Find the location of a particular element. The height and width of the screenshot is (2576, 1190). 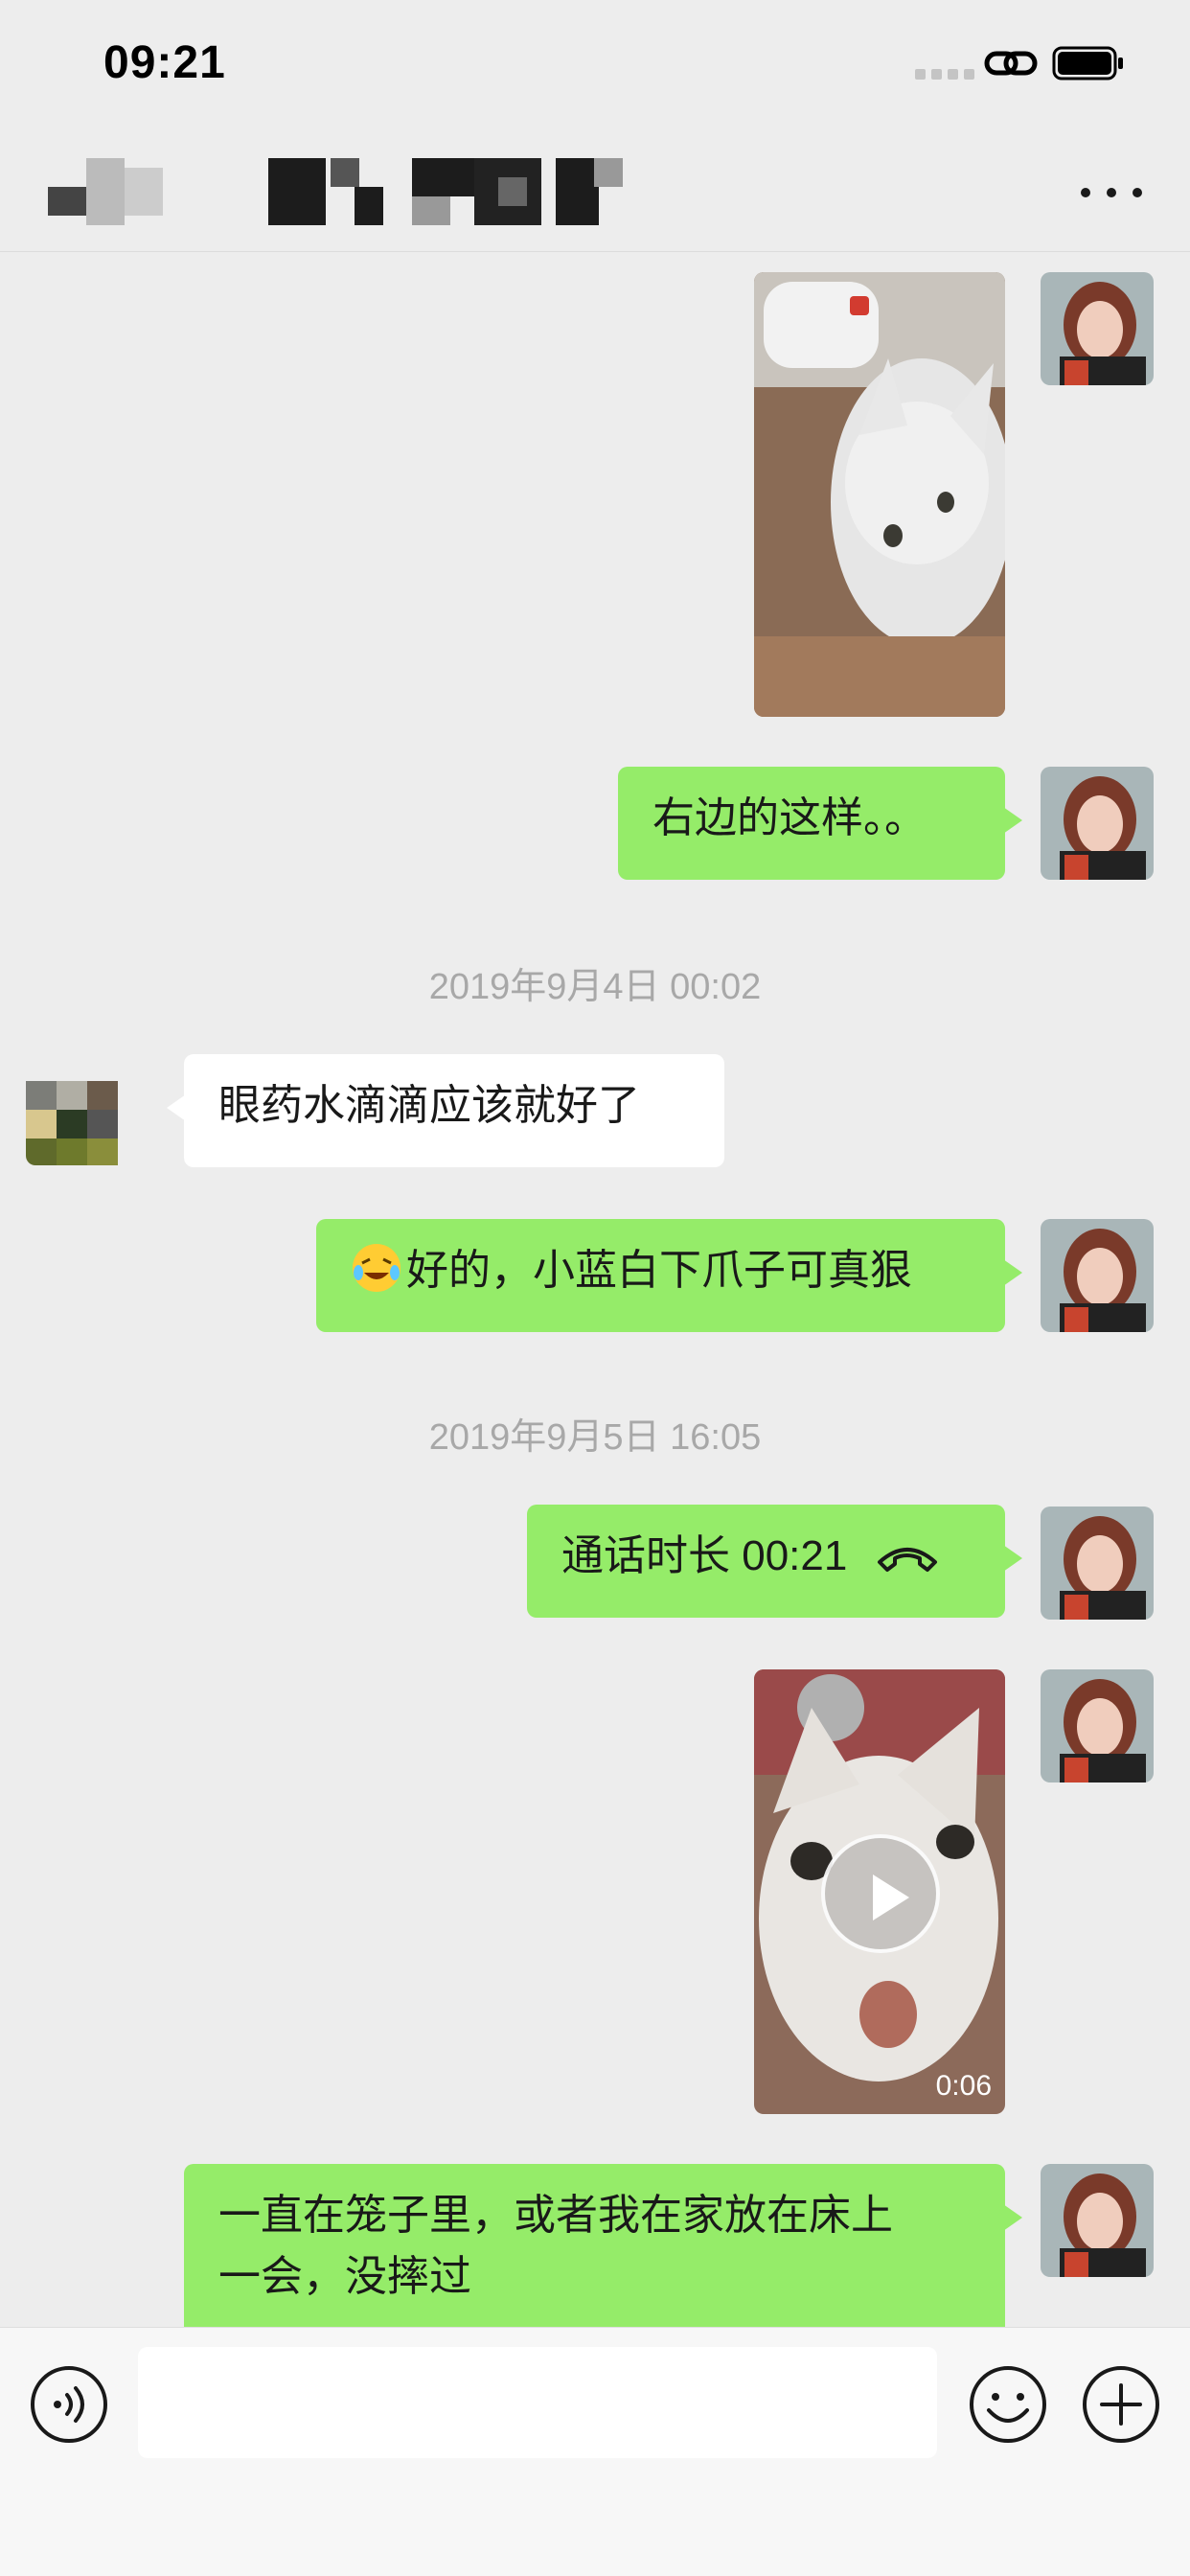

more-icon is located at coordinates (1085, 193).